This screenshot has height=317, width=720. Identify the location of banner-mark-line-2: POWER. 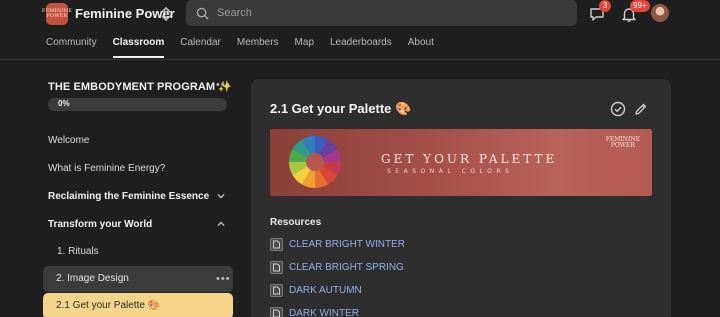
(622, 145).